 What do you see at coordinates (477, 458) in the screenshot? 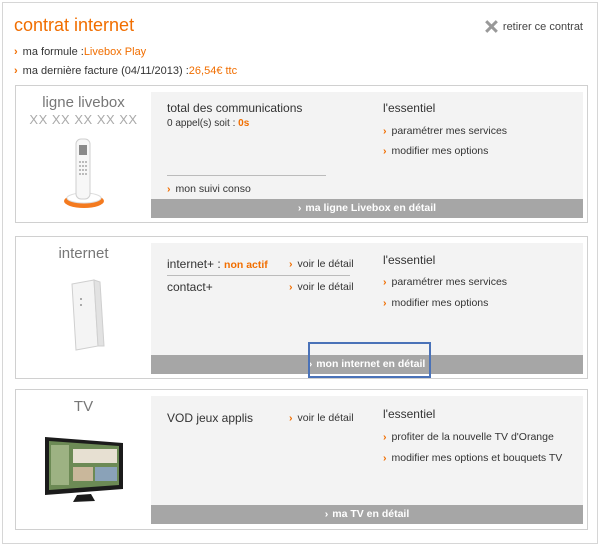
I see `modifier-bouquets-label: modifier mes options et bouquets TV` at bounding box center [477, 458].